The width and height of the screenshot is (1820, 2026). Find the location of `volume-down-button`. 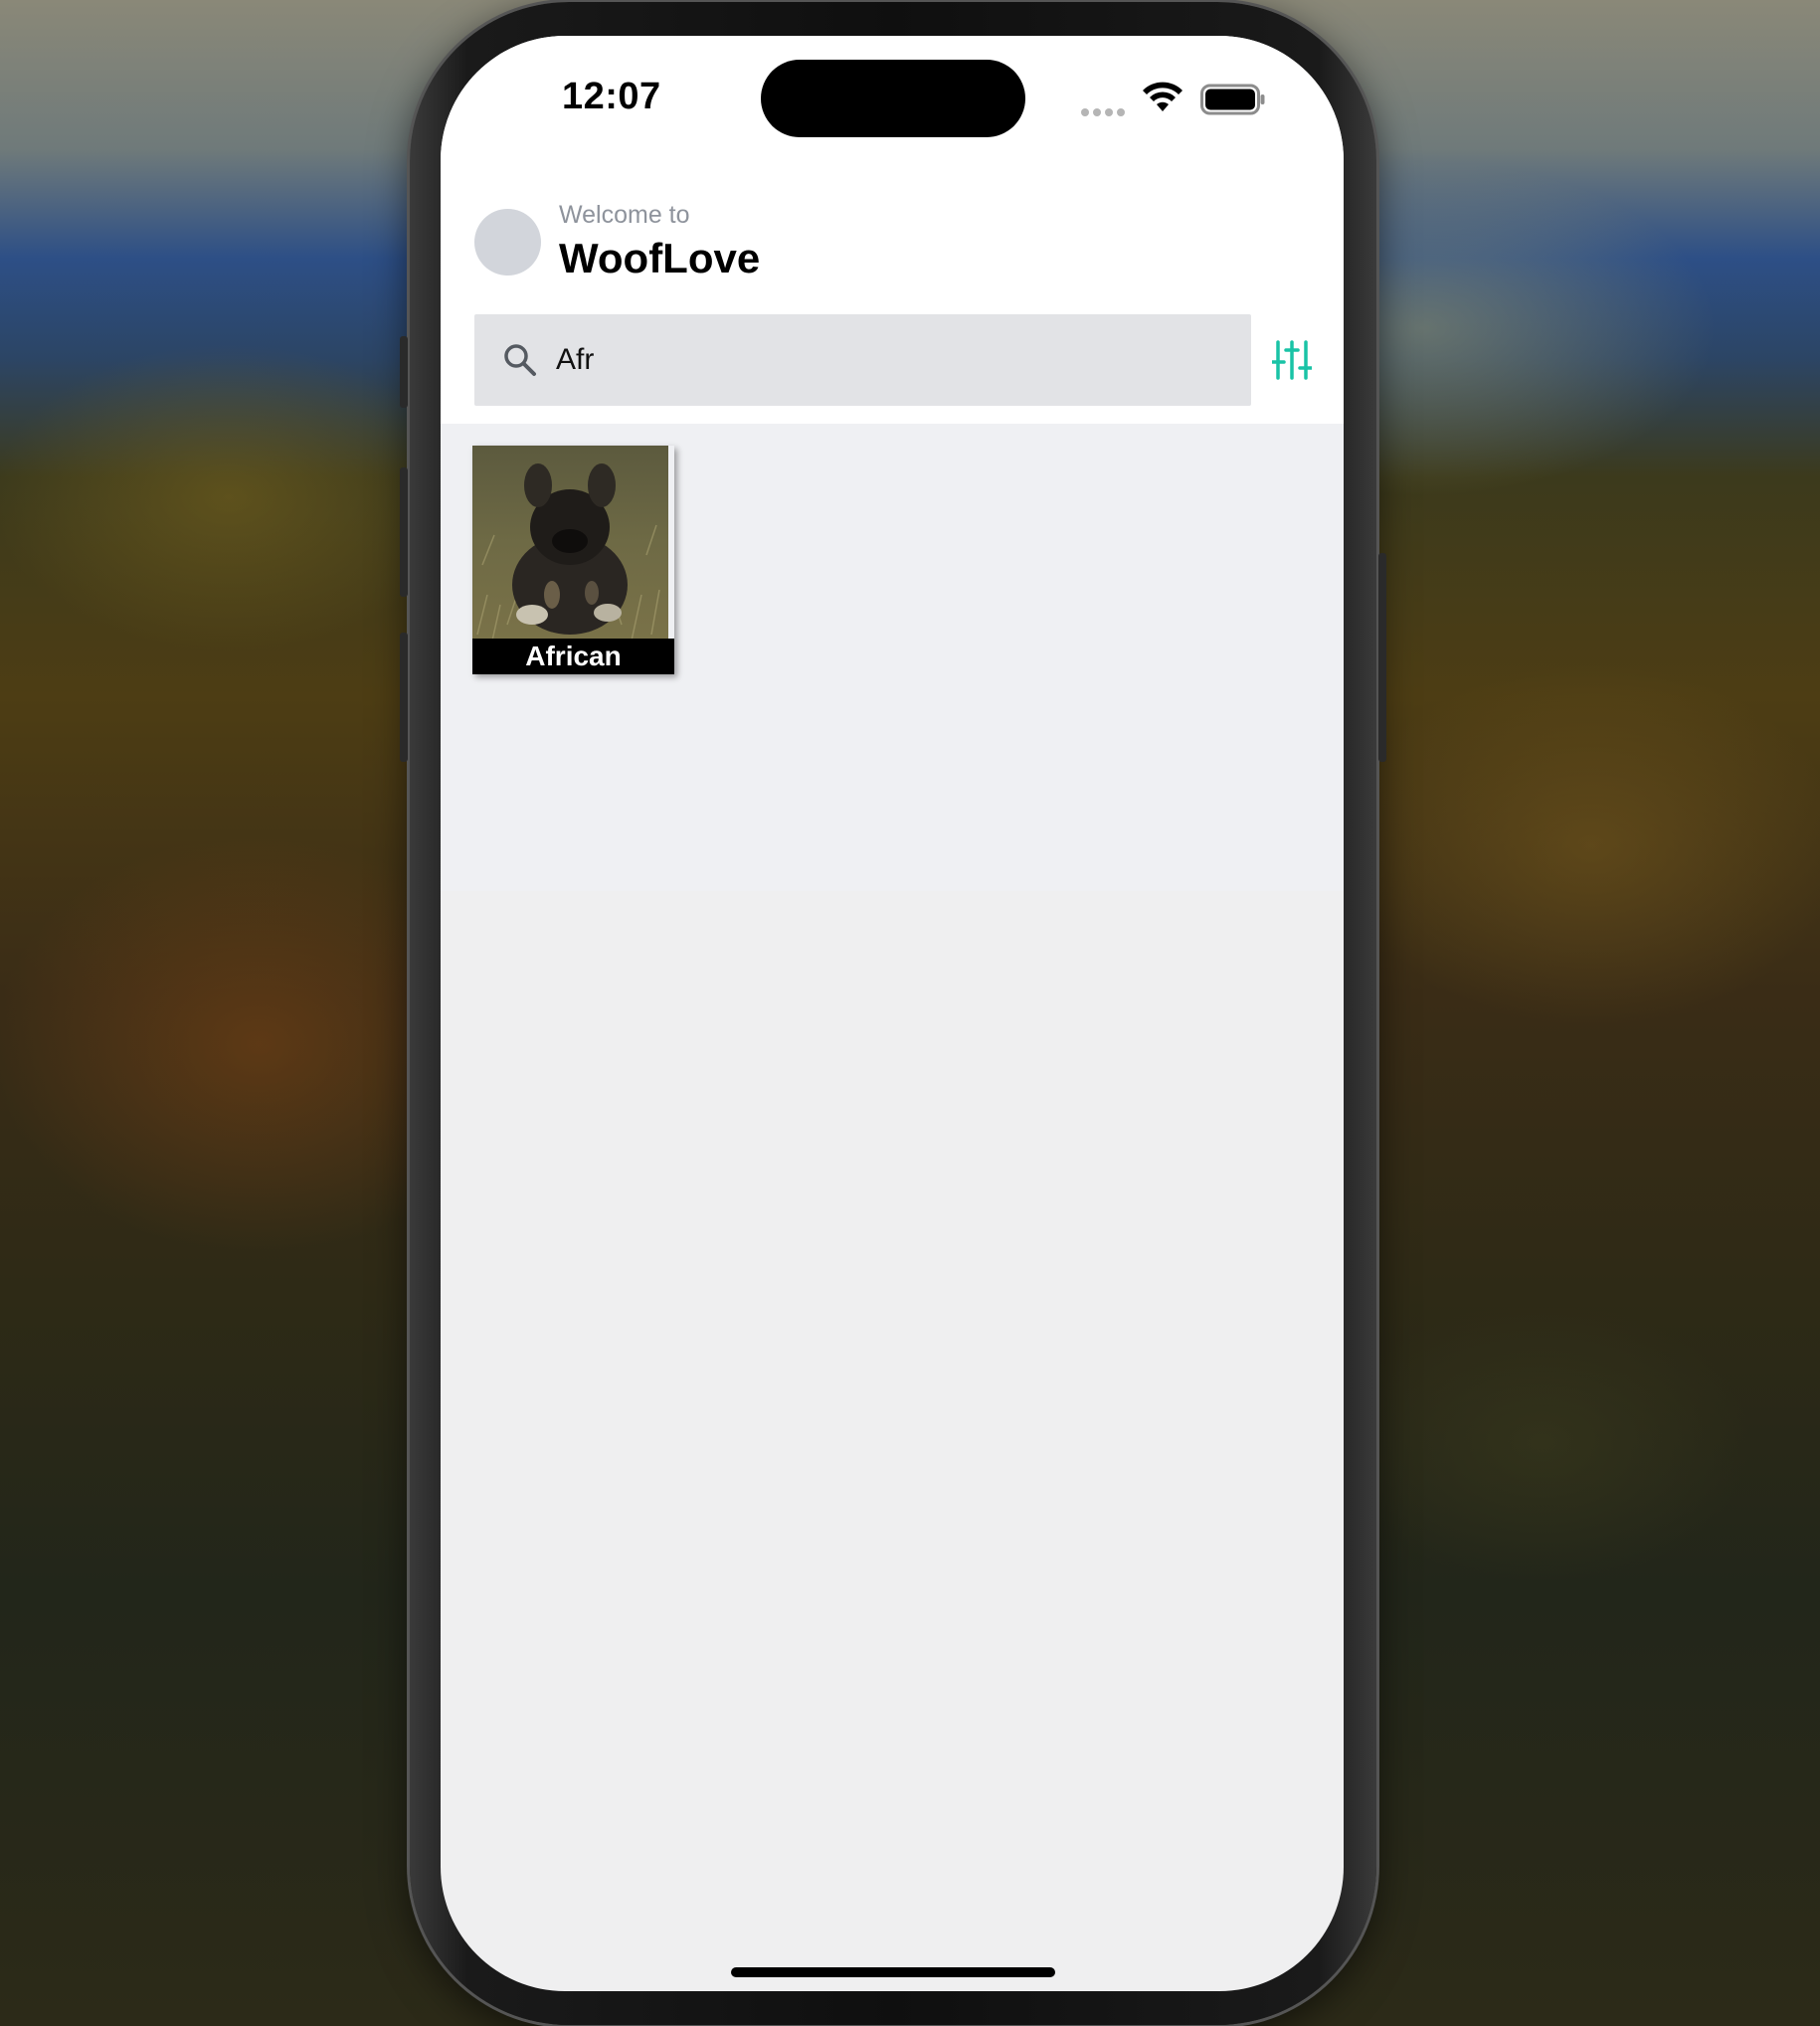

volume-down-button is located at coordinates (404, 697).